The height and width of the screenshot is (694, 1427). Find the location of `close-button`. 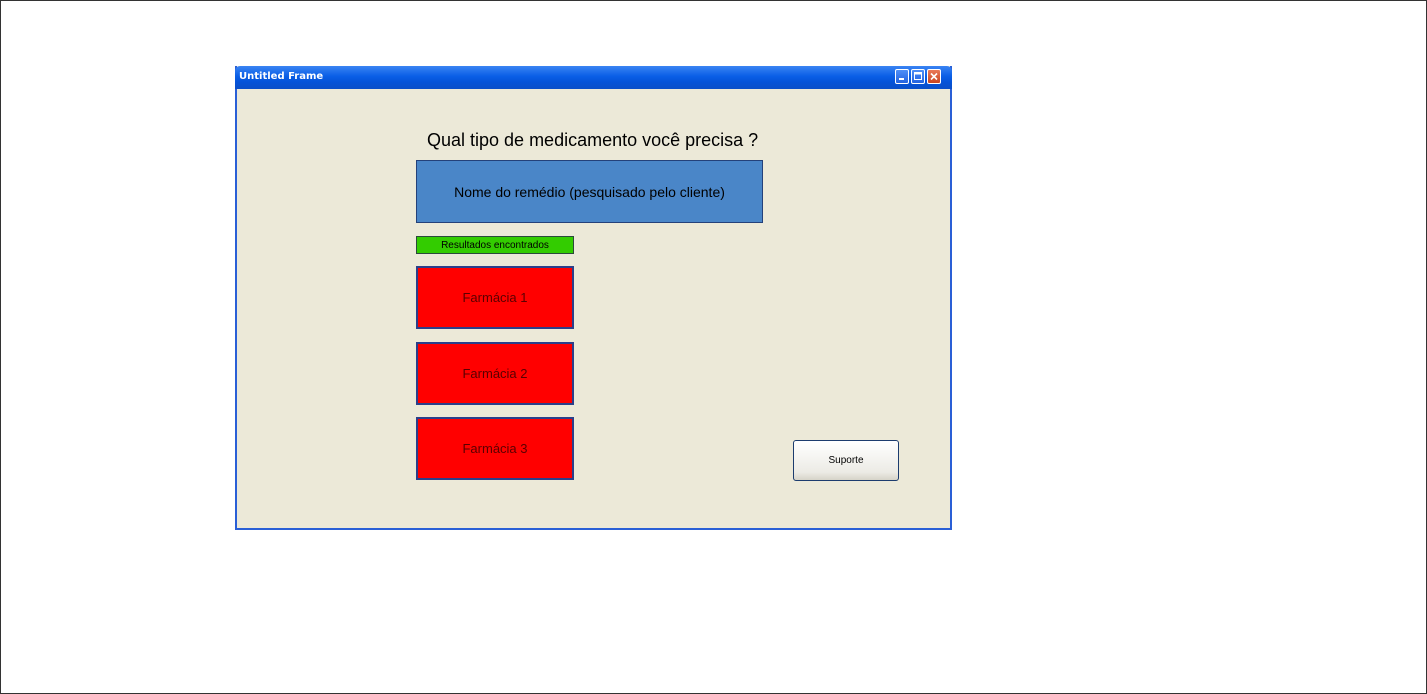

close-button is located at coordinates (934, 76).